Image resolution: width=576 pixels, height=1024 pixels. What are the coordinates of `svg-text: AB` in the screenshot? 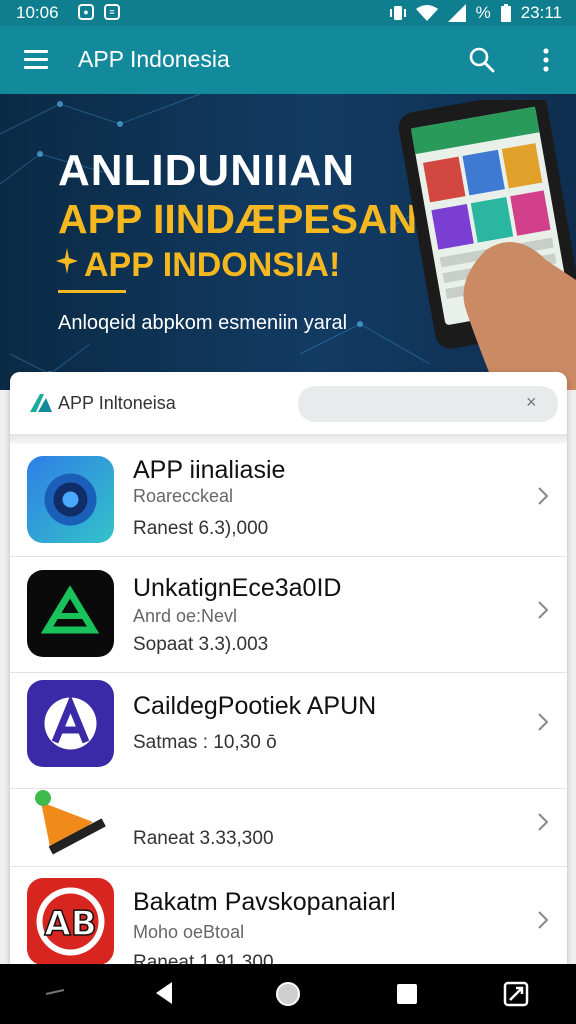 It's located at (70, 924).